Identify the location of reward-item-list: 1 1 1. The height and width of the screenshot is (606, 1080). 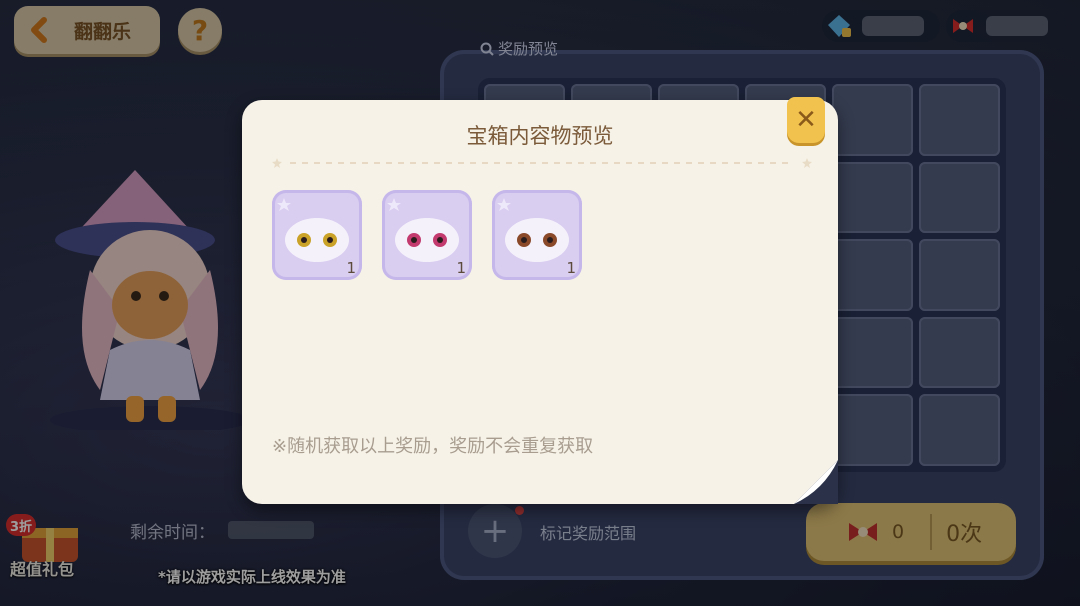
(427, 235).